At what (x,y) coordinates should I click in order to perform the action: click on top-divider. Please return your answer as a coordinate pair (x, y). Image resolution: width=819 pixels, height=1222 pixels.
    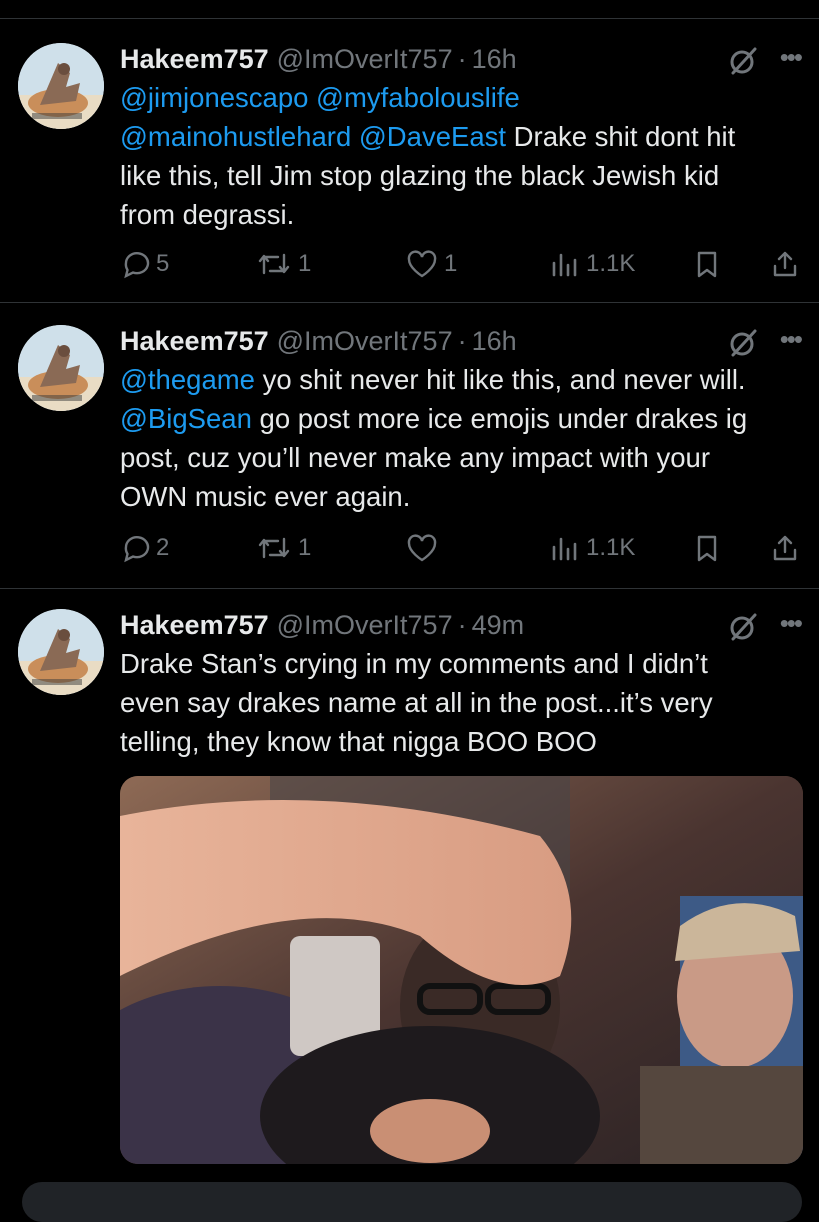
    Looking at the image, I should click on (409, 18).